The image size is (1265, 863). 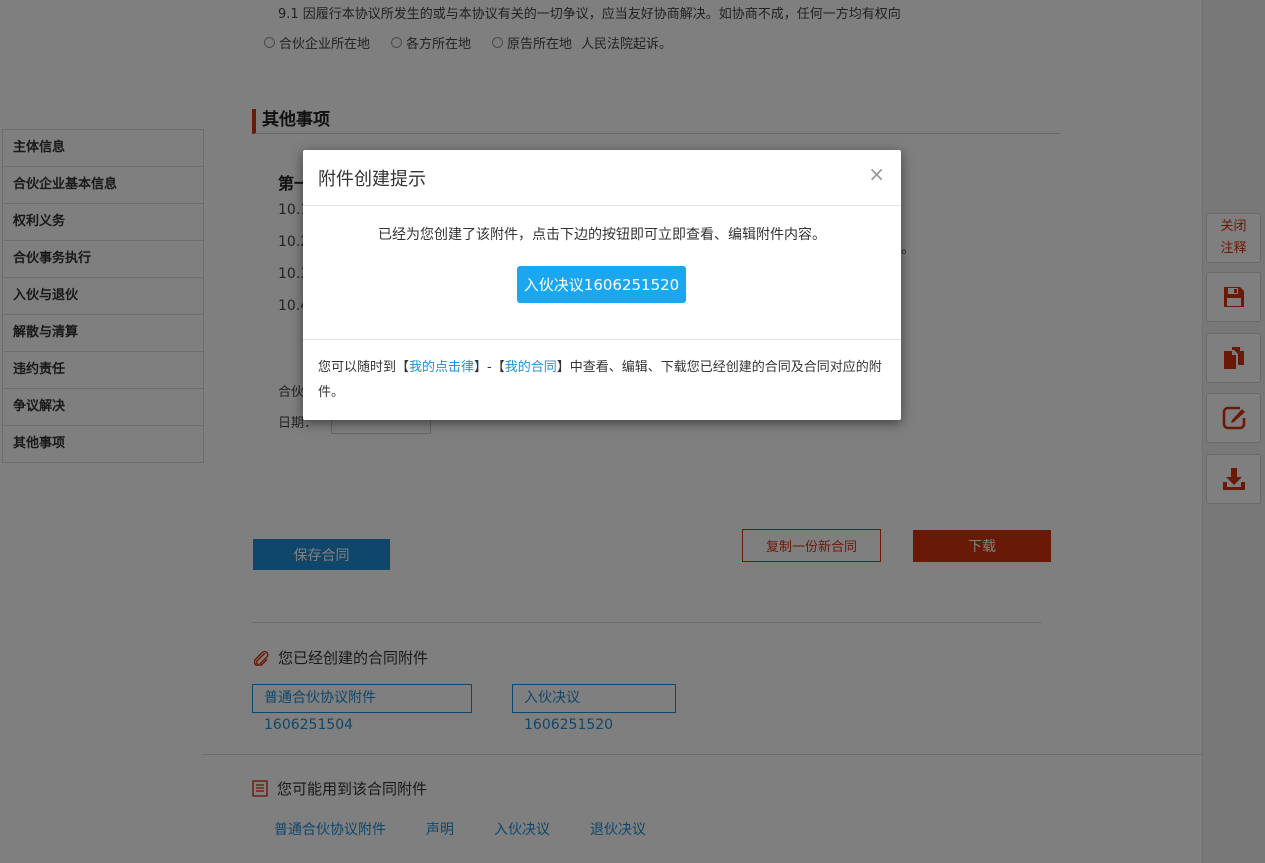 I want to click on my-contracts-link: 我的合同, so click(x=531, y=367).